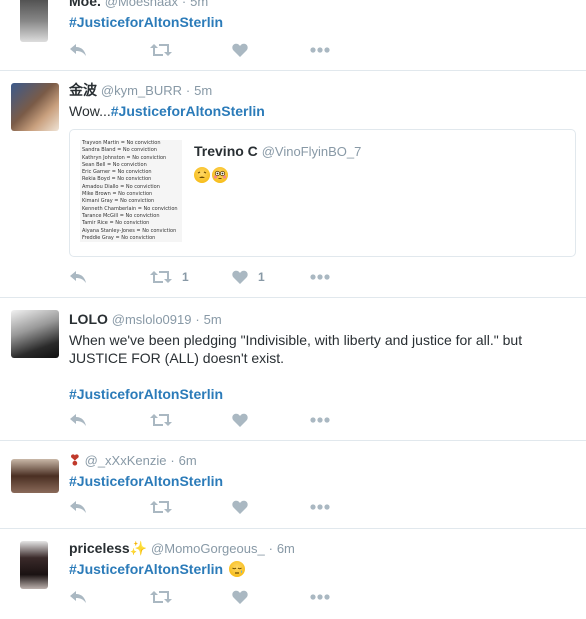 This screenshot has height=619, width=586. What do you see at coordinates (322, 548) in the screenshot?
I see `tweet-header: priceless✨ @MomoGorgeous_ · 6m` at bounding box center [322, 548].